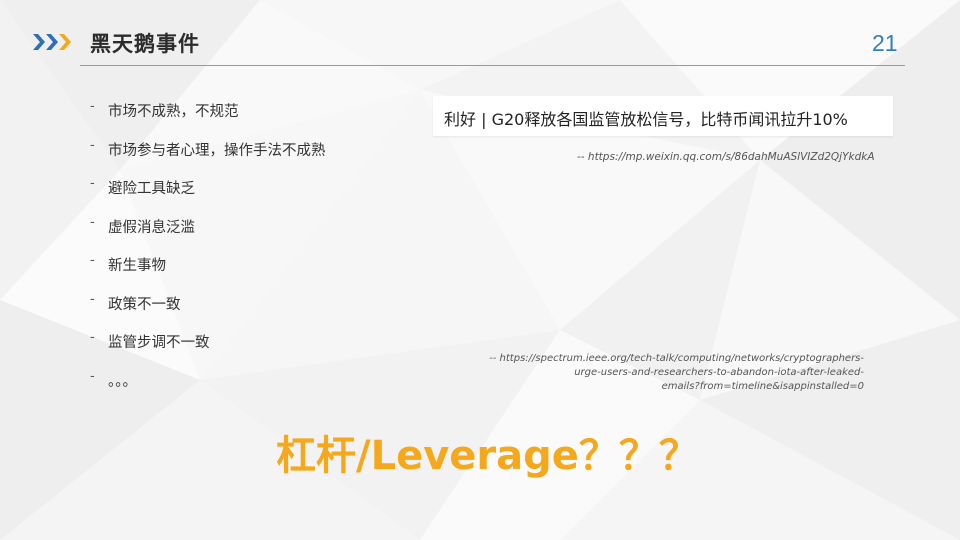  What do you see at coordinates (492, 65) in the screenshot?
I see `header-divider` at bounding box center [492, 65].